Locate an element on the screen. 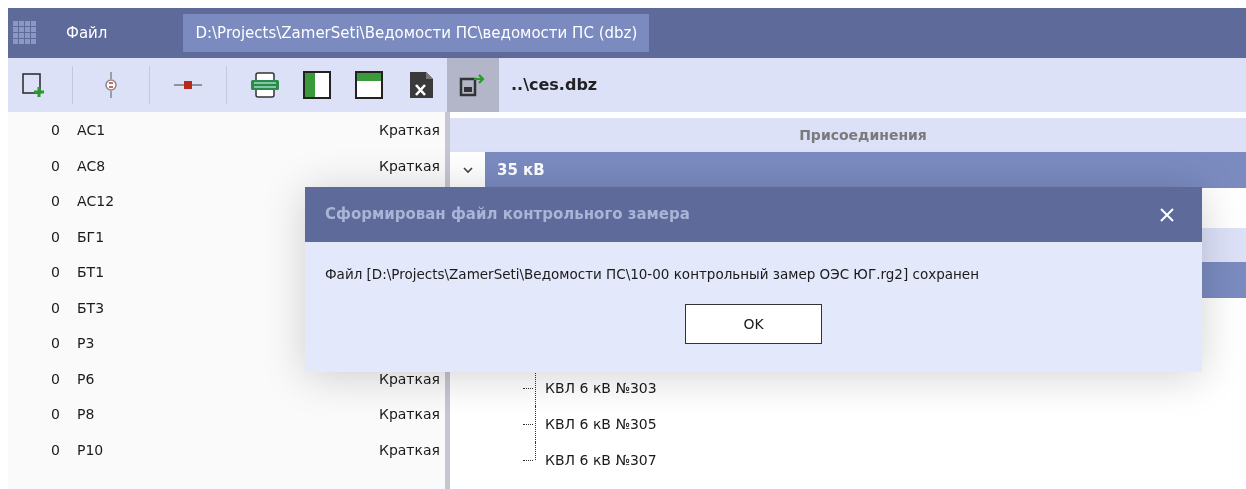 This screenshot has height=489, width=1246. object-name: АС12 is located at coordinates (96, 202).